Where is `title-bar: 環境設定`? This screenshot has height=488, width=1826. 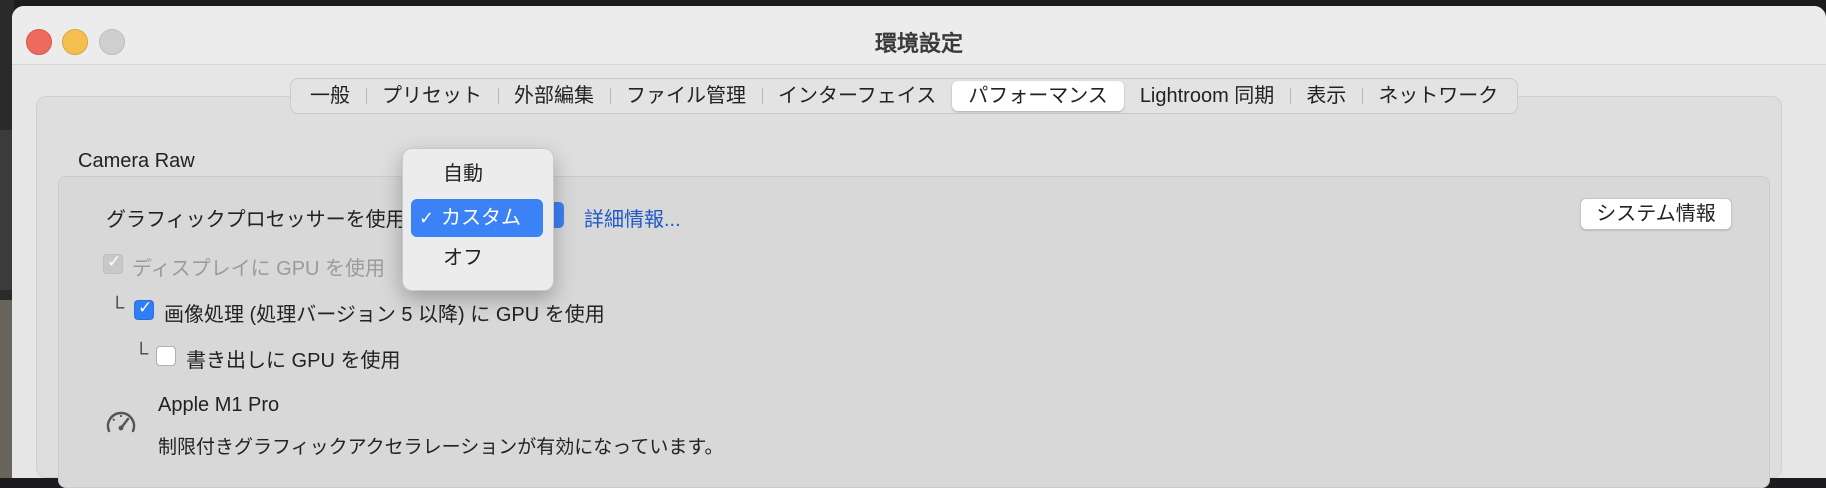
title-bar: 環境設定 is located at coordinates (919, 35).